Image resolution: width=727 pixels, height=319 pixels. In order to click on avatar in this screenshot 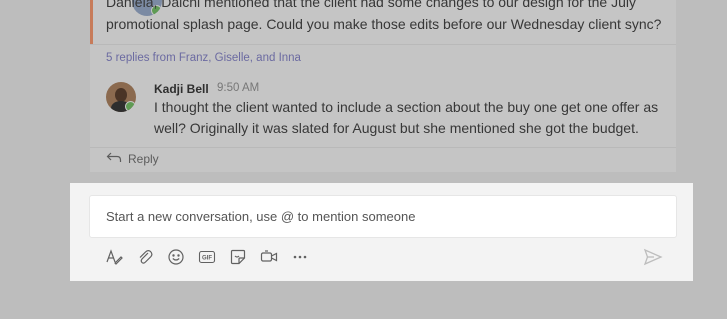, I will do `click(121, 97)`.